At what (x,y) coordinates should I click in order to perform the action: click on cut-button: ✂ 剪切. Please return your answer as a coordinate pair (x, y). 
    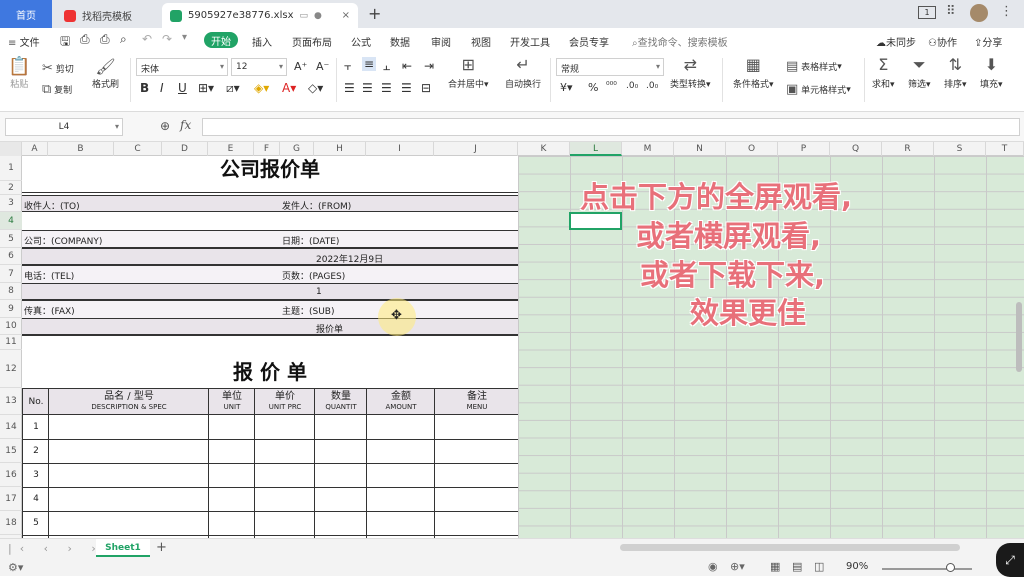
    Looking at the image, I should click on (58, 68).